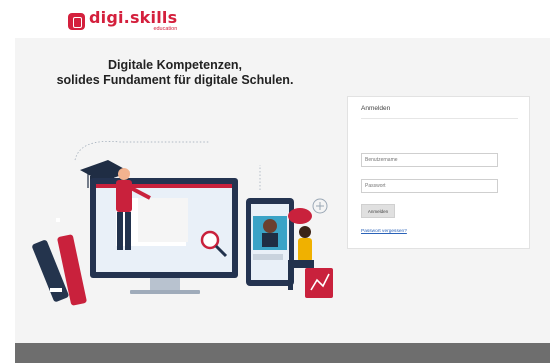 The image size is (550, 363). I want to click on header: digi.skills education, so click(275, 19).